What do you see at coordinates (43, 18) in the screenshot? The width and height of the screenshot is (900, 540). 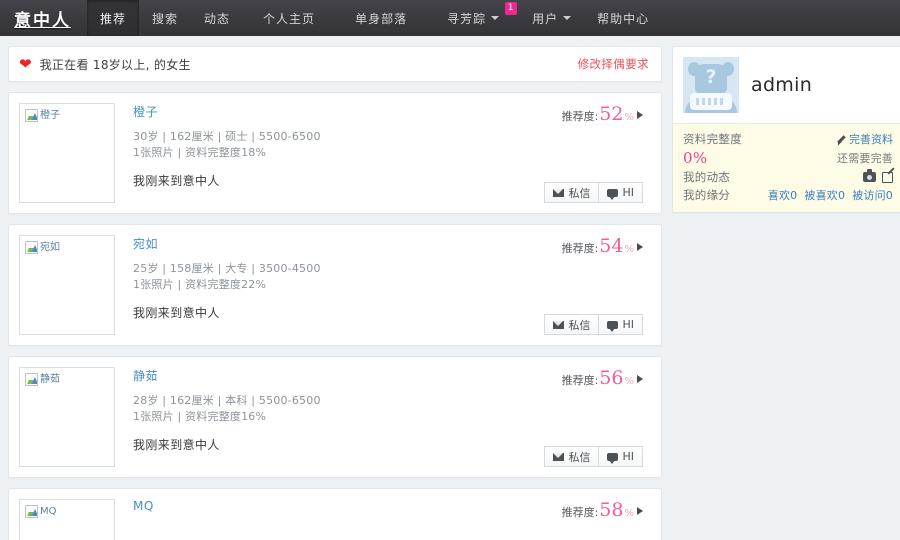 I see `site-logo: 意中人` at bounding box center [43, 18].